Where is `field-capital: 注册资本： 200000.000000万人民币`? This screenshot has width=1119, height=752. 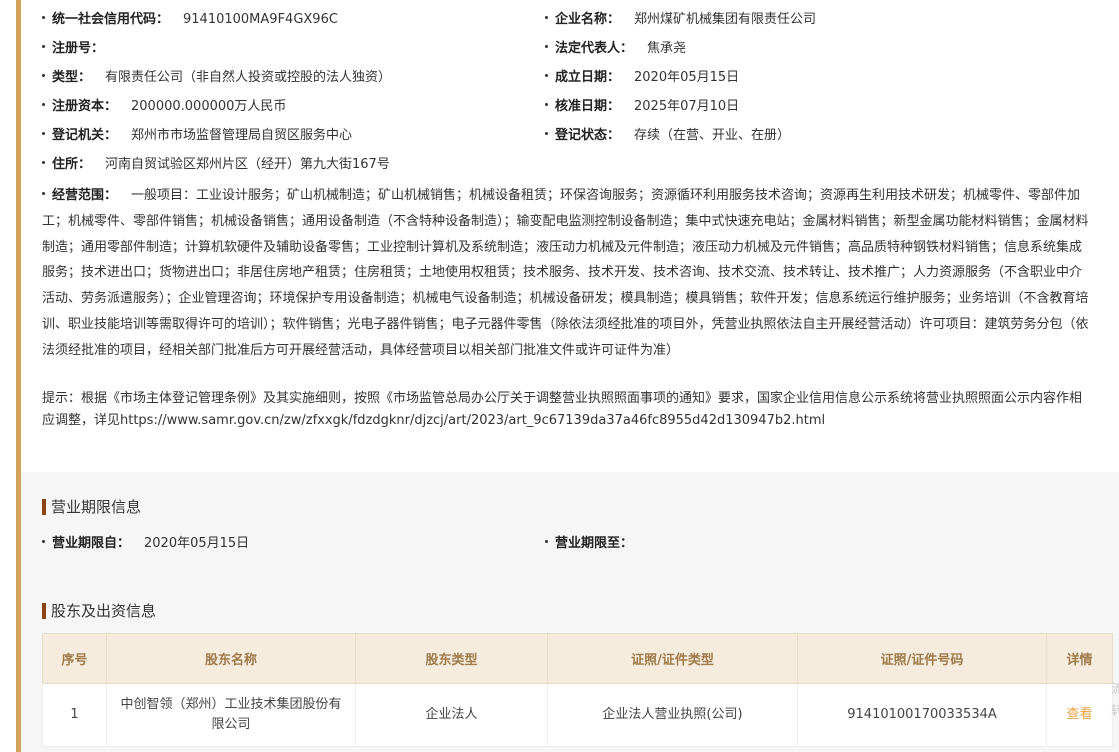
field-capital: 注册资本： 200000.000000万人民币 is located at coordinates (164, 107).